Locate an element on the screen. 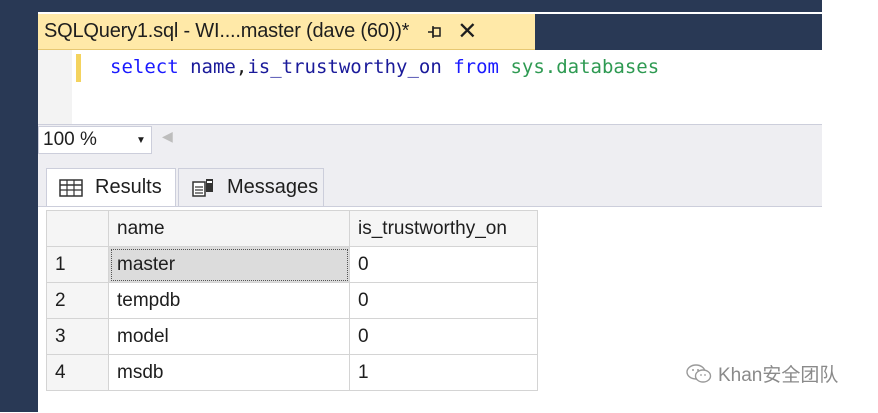 The image size is (878, 413). keyword-from: from is located at coordinates (476, 67).